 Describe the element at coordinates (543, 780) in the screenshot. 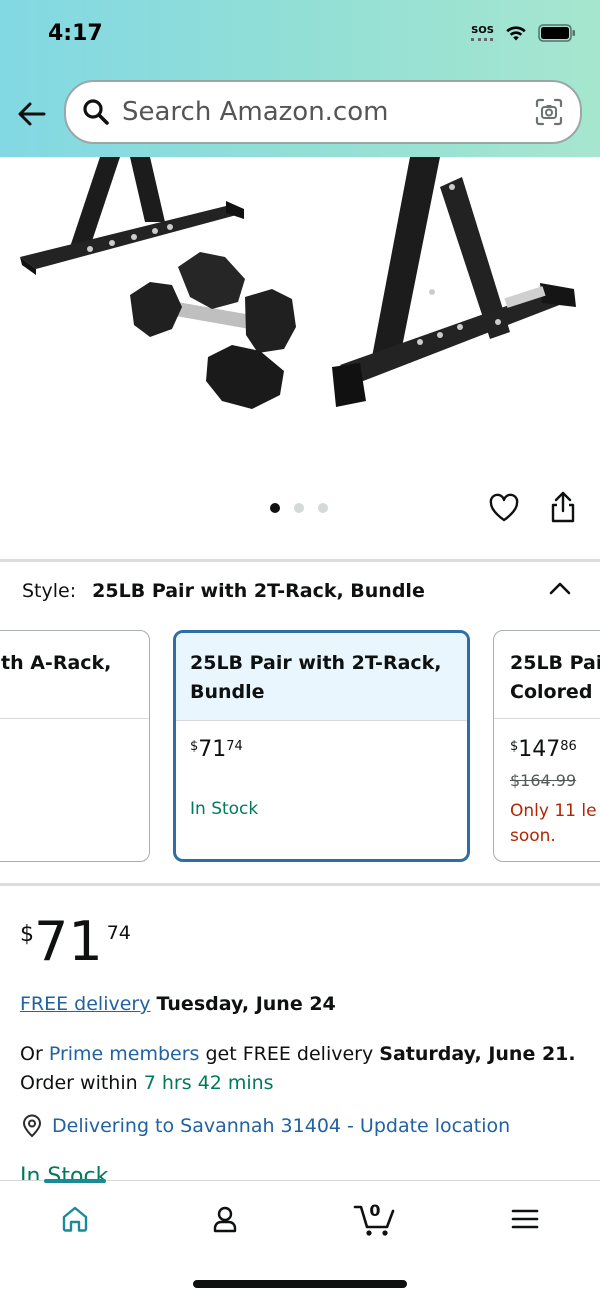

I see `variant-list-price: $164.99` at that location.